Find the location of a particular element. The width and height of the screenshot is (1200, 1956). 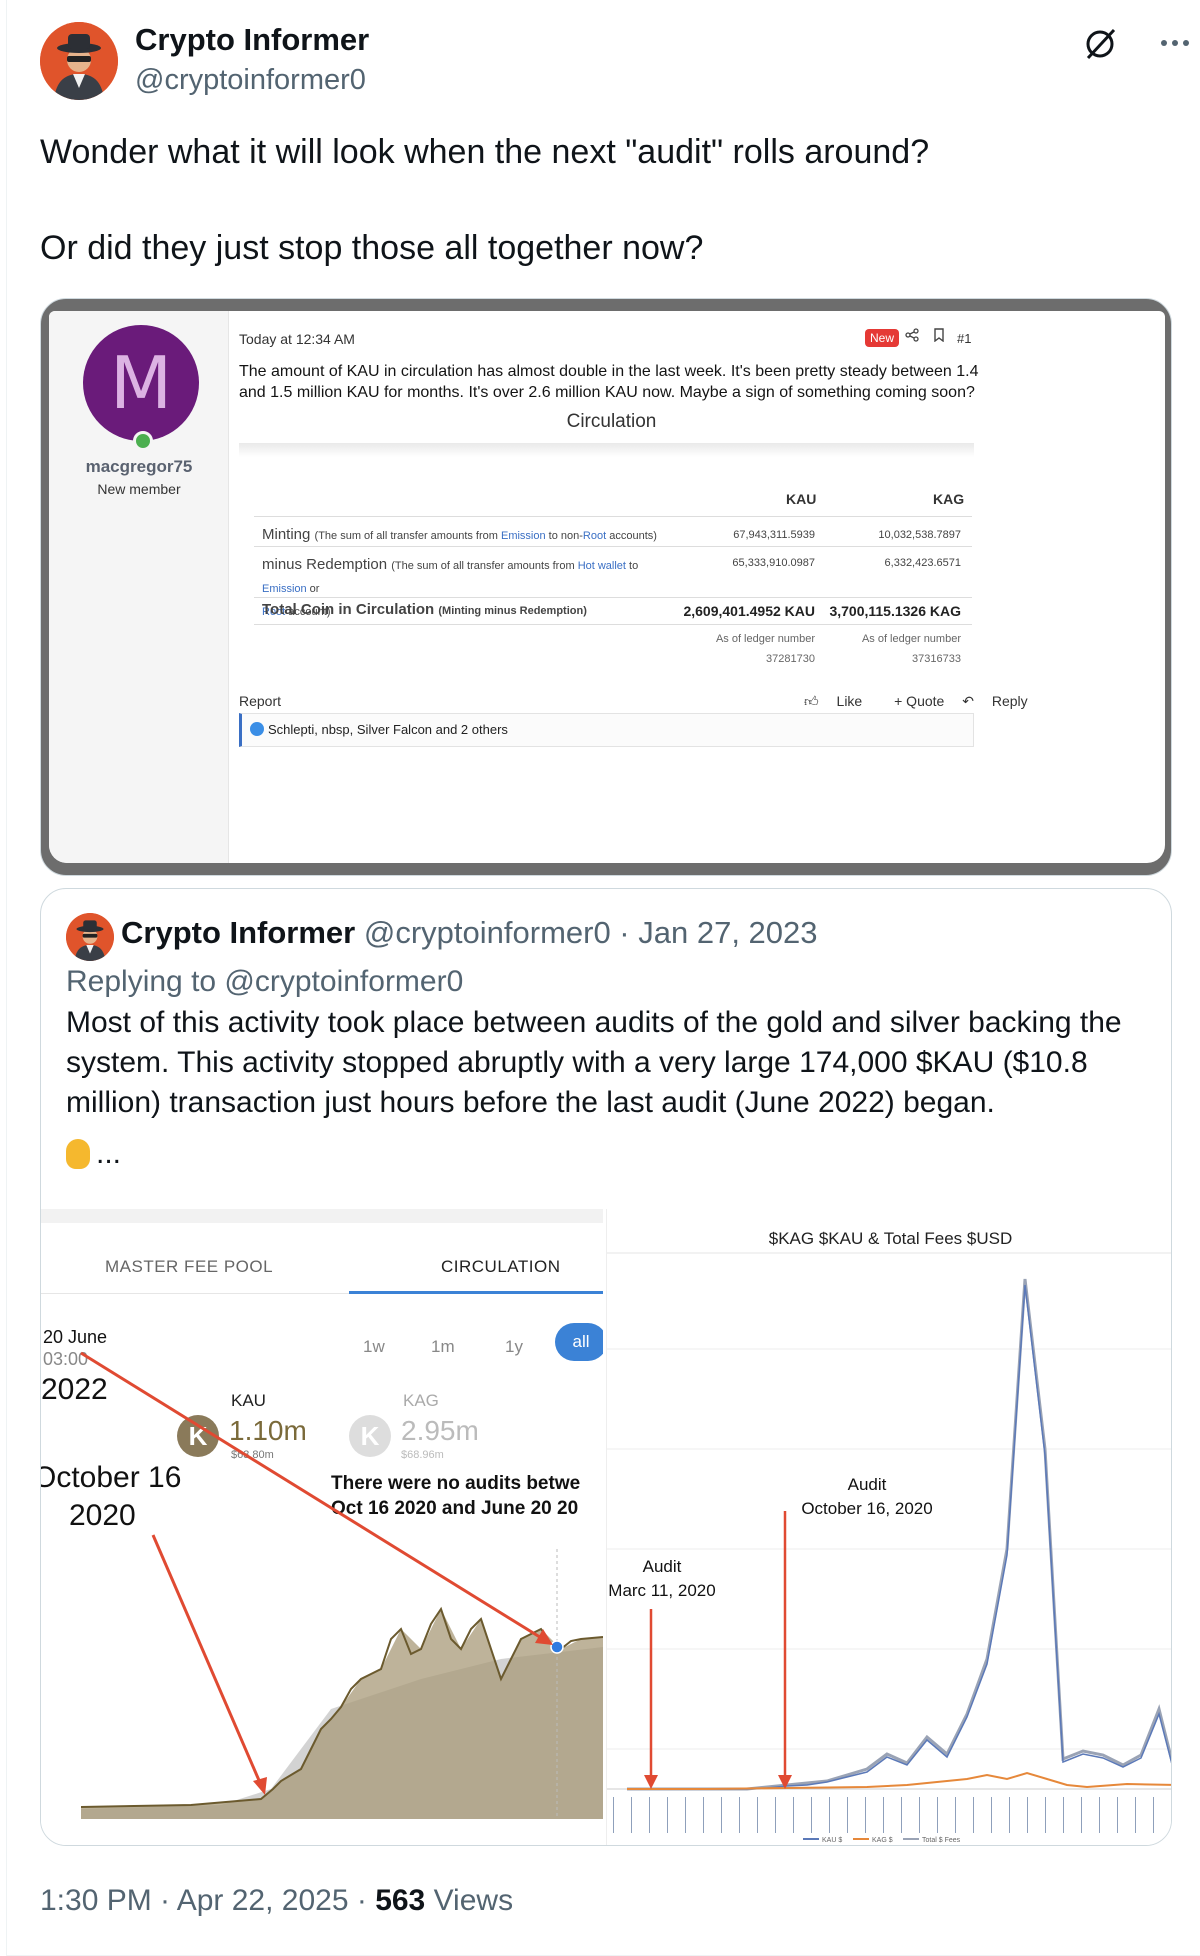

circulation-chart is located at coordinates (341, 1585).